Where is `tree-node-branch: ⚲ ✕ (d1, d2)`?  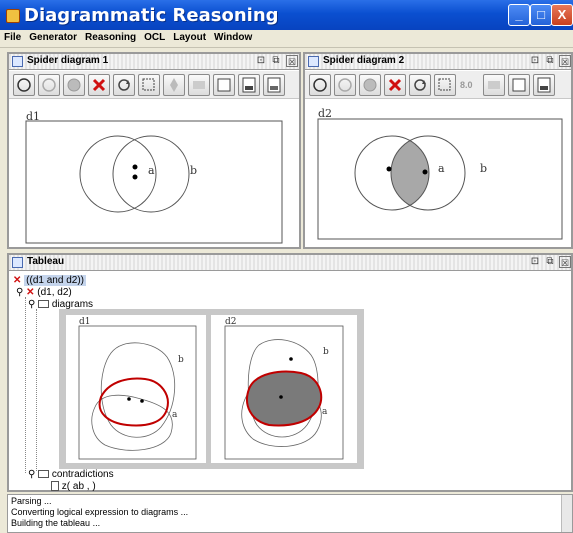 tree-node-branch: ⚲ ✕ (d1, d2) is located at coordinates (44, 292).